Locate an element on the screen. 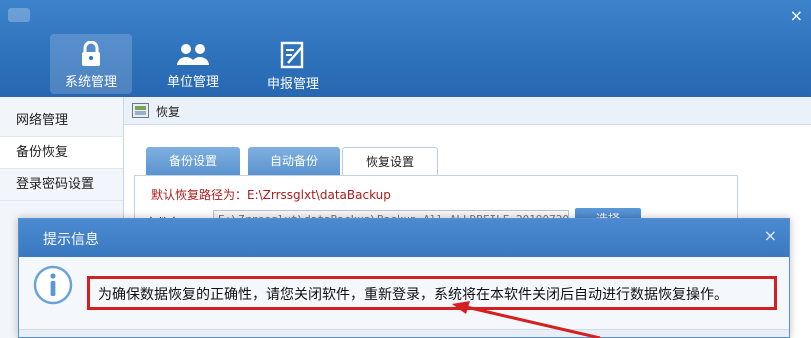 This screenshot has width=811, height=338. tab-label: 自动备份 is located at coordinates (293, 161).